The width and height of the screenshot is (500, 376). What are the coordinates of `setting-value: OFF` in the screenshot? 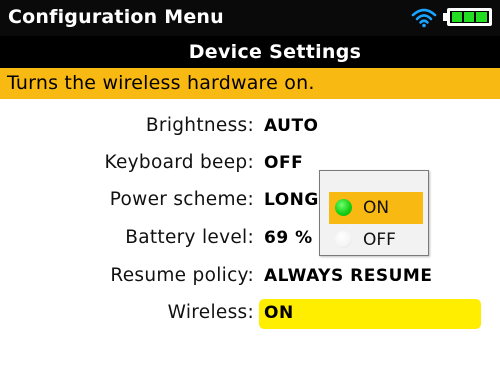 It's located at (284, 163).